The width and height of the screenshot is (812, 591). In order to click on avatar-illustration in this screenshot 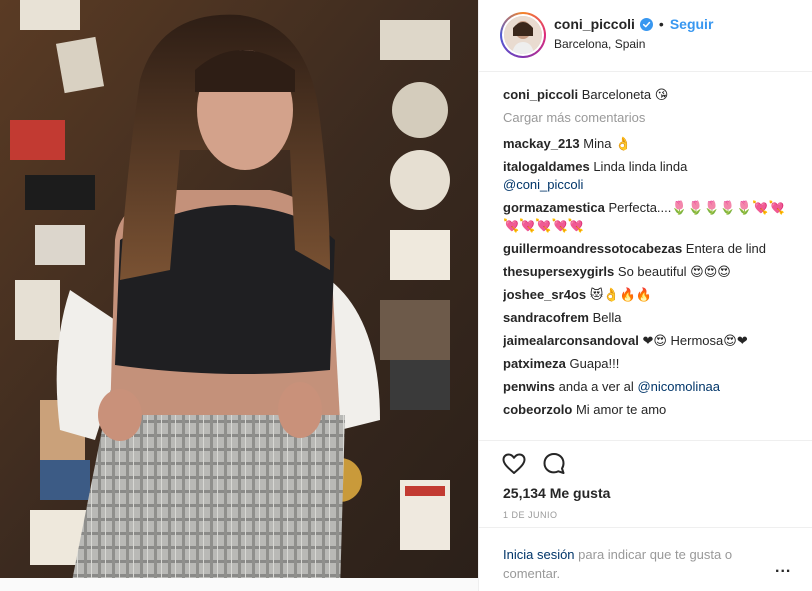, I will do `click(523, 35)`.